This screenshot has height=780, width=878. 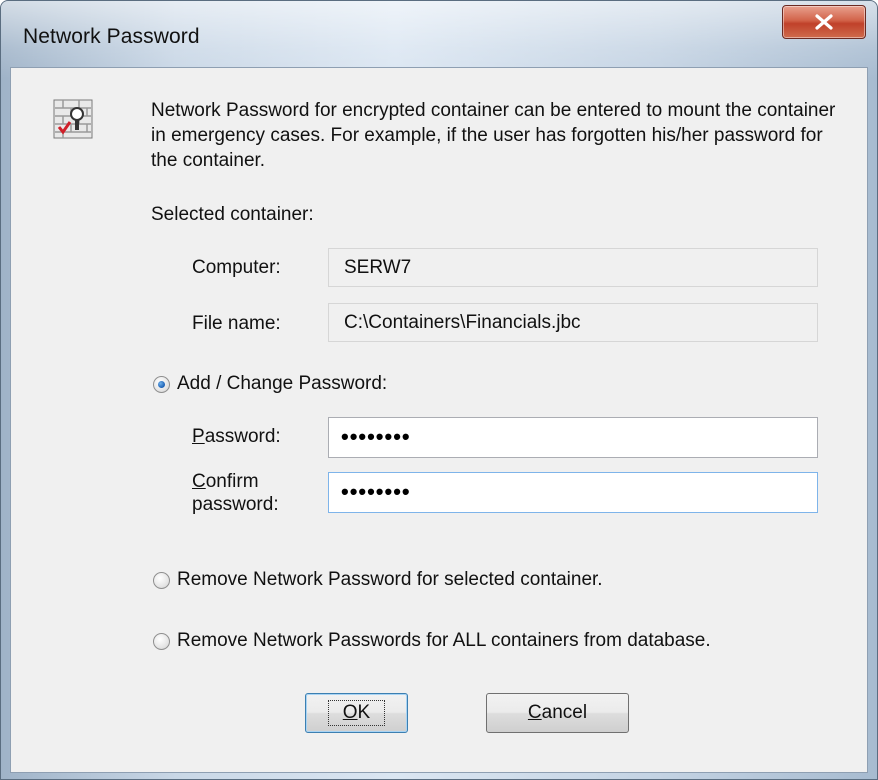 What do you see at coordinates (364, 712) in the screenshot?
I see `ok-label-text: K` at bounding box center [364, 712].